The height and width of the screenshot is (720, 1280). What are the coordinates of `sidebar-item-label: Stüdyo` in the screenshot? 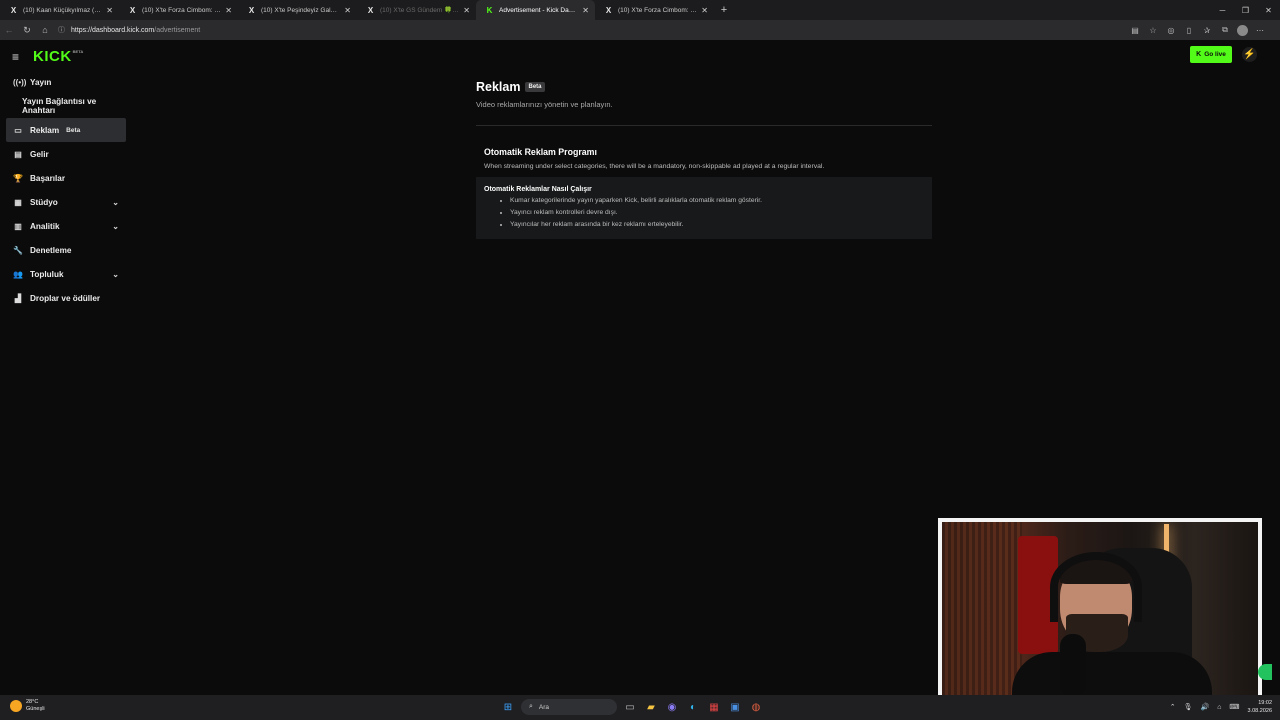 It's located at (44, 202).